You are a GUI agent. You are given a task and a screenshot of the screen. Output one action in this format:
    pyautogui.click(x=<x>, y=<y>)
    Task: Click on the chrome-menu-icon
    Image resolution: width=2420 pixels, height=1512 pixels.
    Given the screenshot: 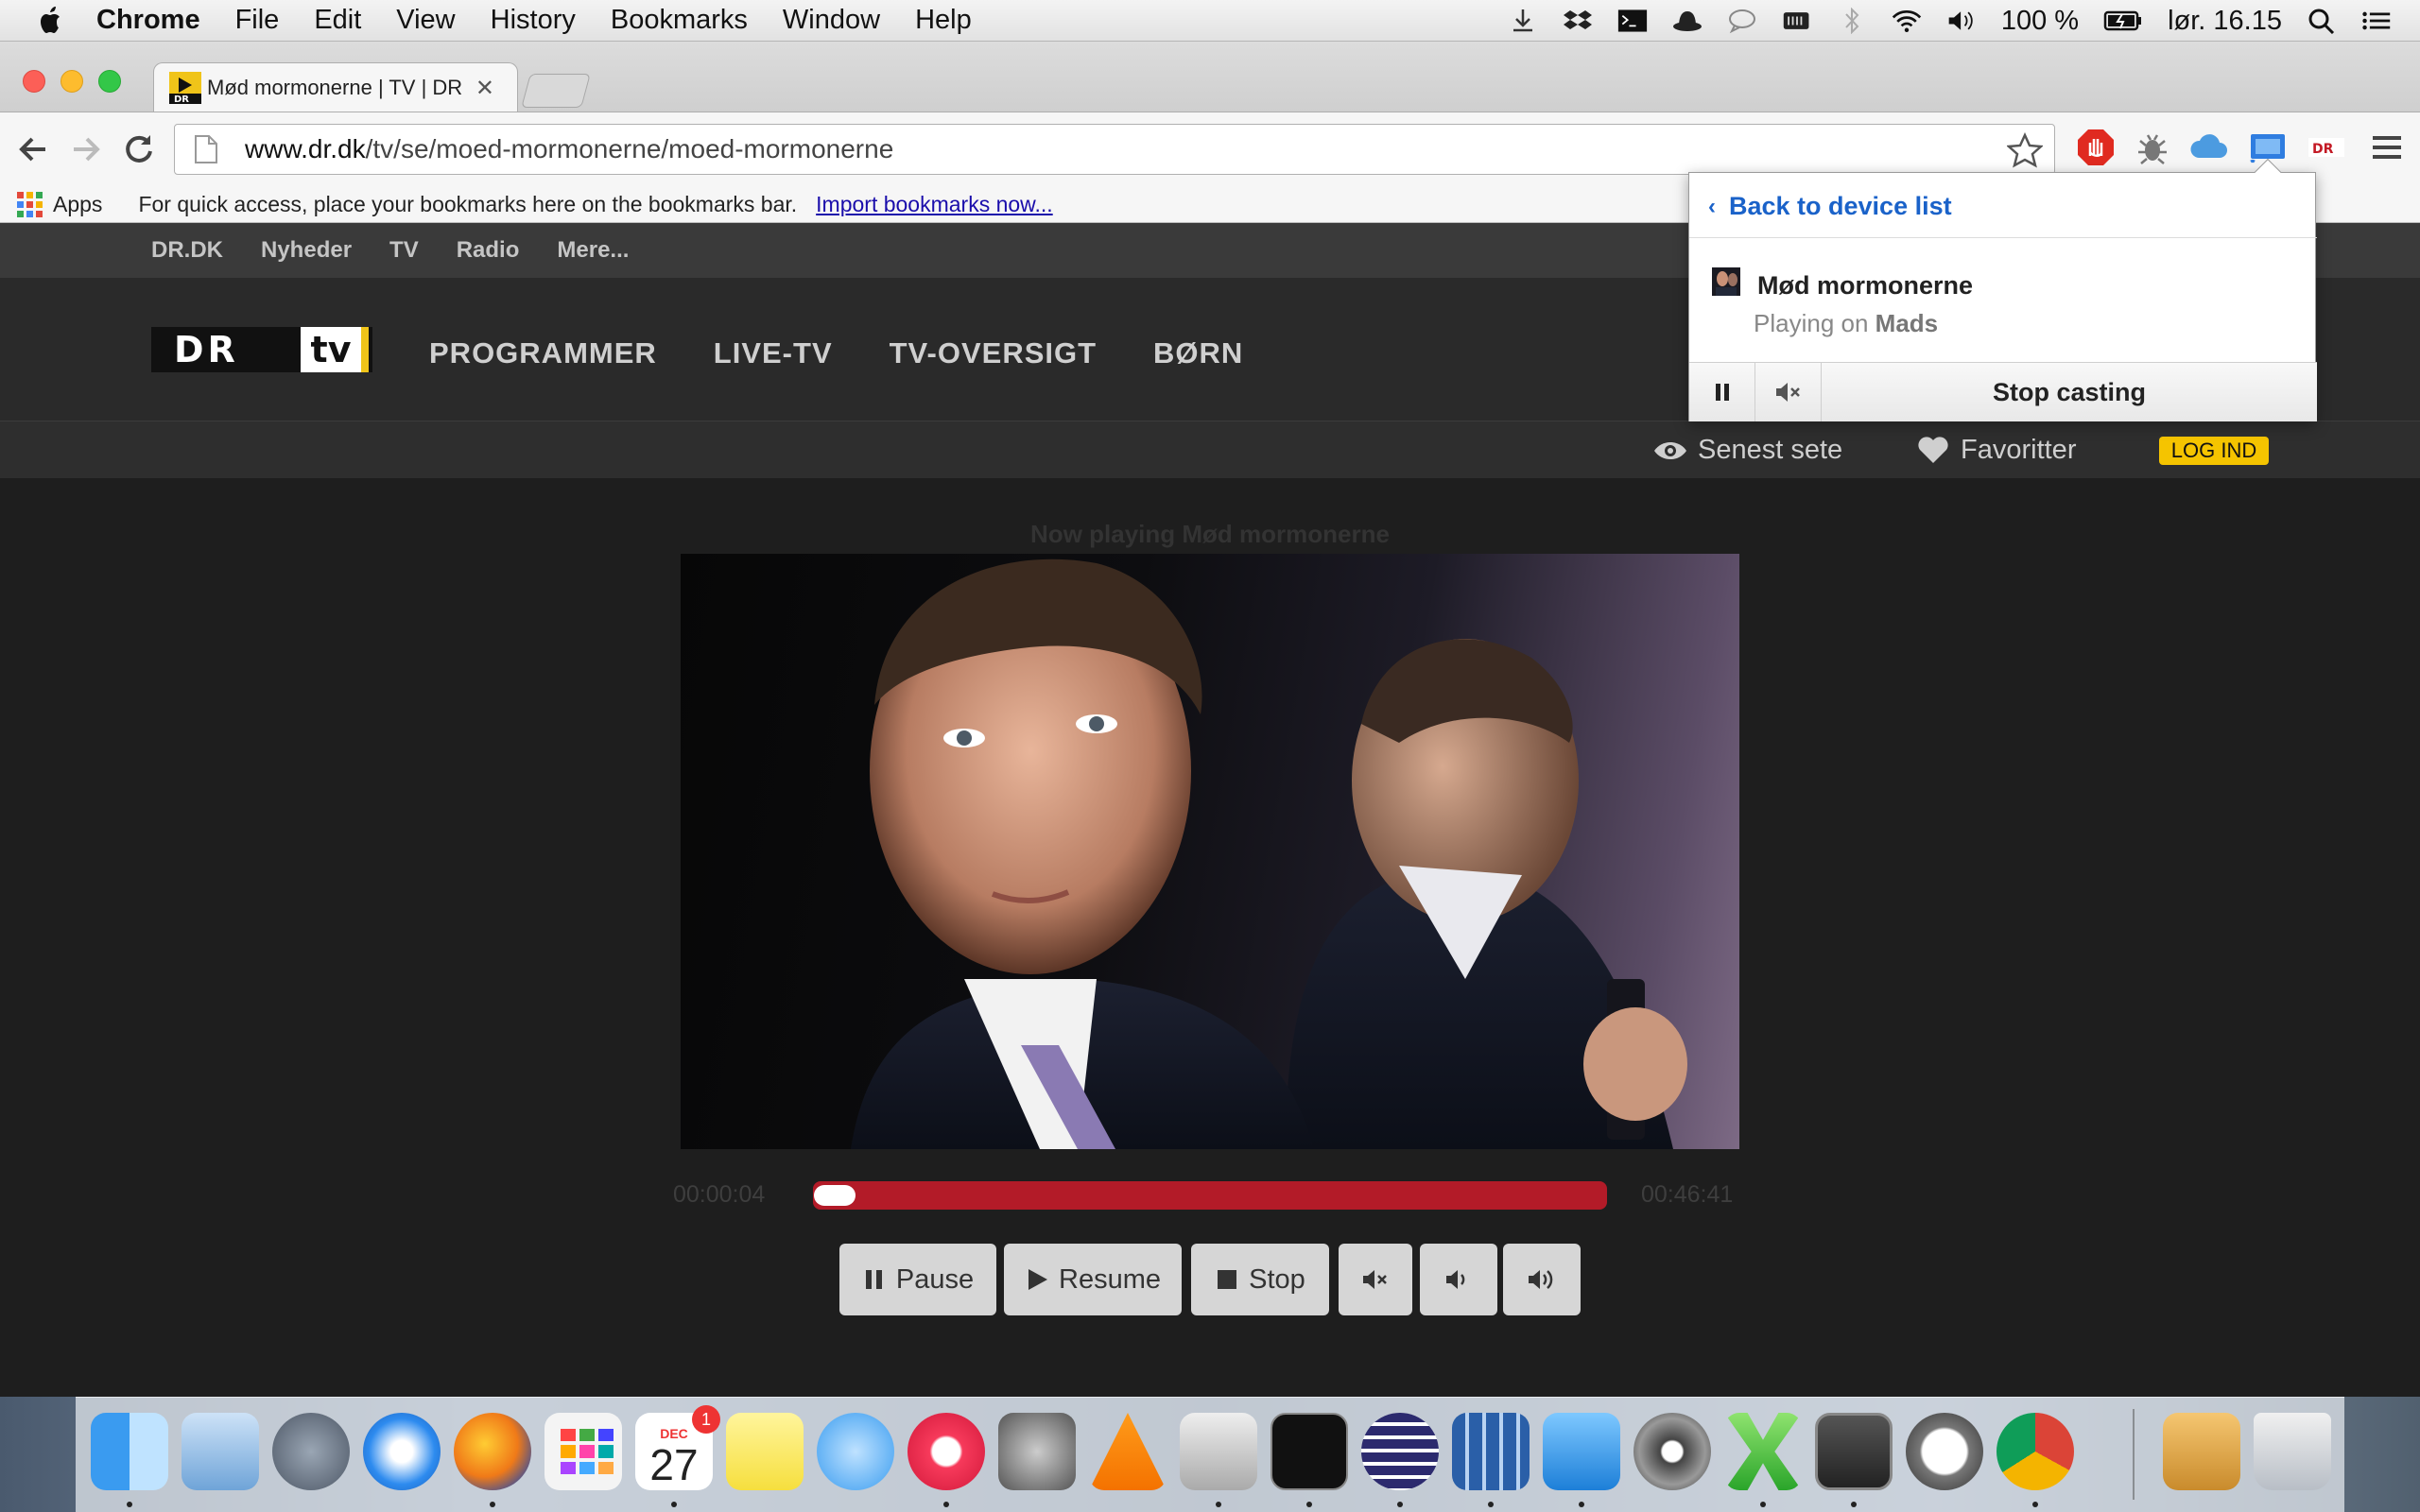 What is the action you would take?
    pyautogui.click(x=2387, y=147)
    